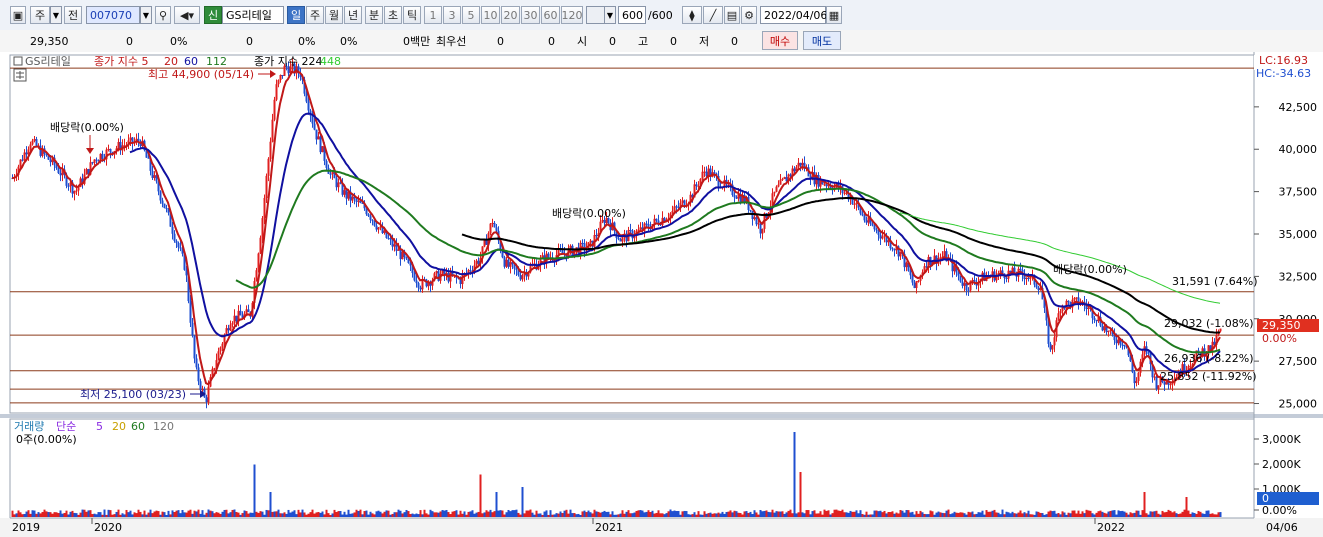 The height and width of the screenshot is (537, 1323). Describe the element at coordinates (18, 15) in the screenshot. I see `layout-icon: ▣` at that location.